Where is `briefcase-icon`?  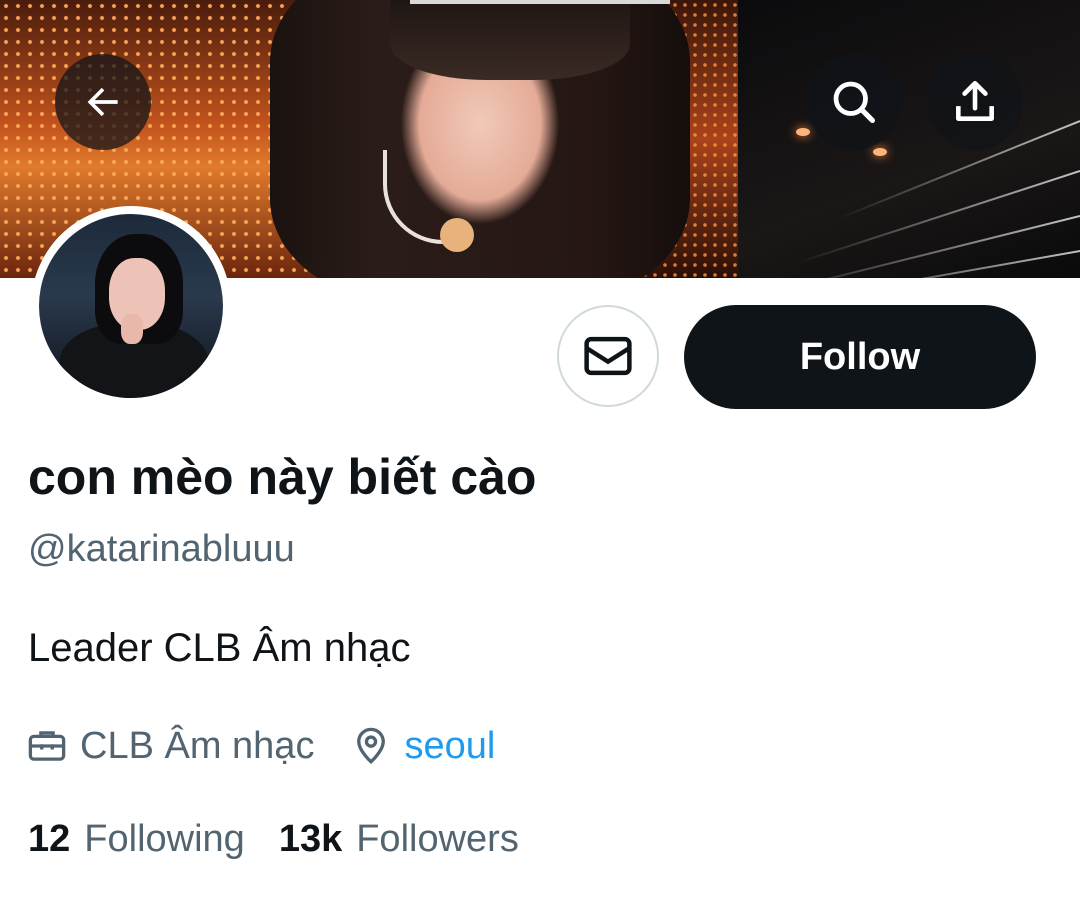
briefcase-icon is located at coordinates (47, 746).